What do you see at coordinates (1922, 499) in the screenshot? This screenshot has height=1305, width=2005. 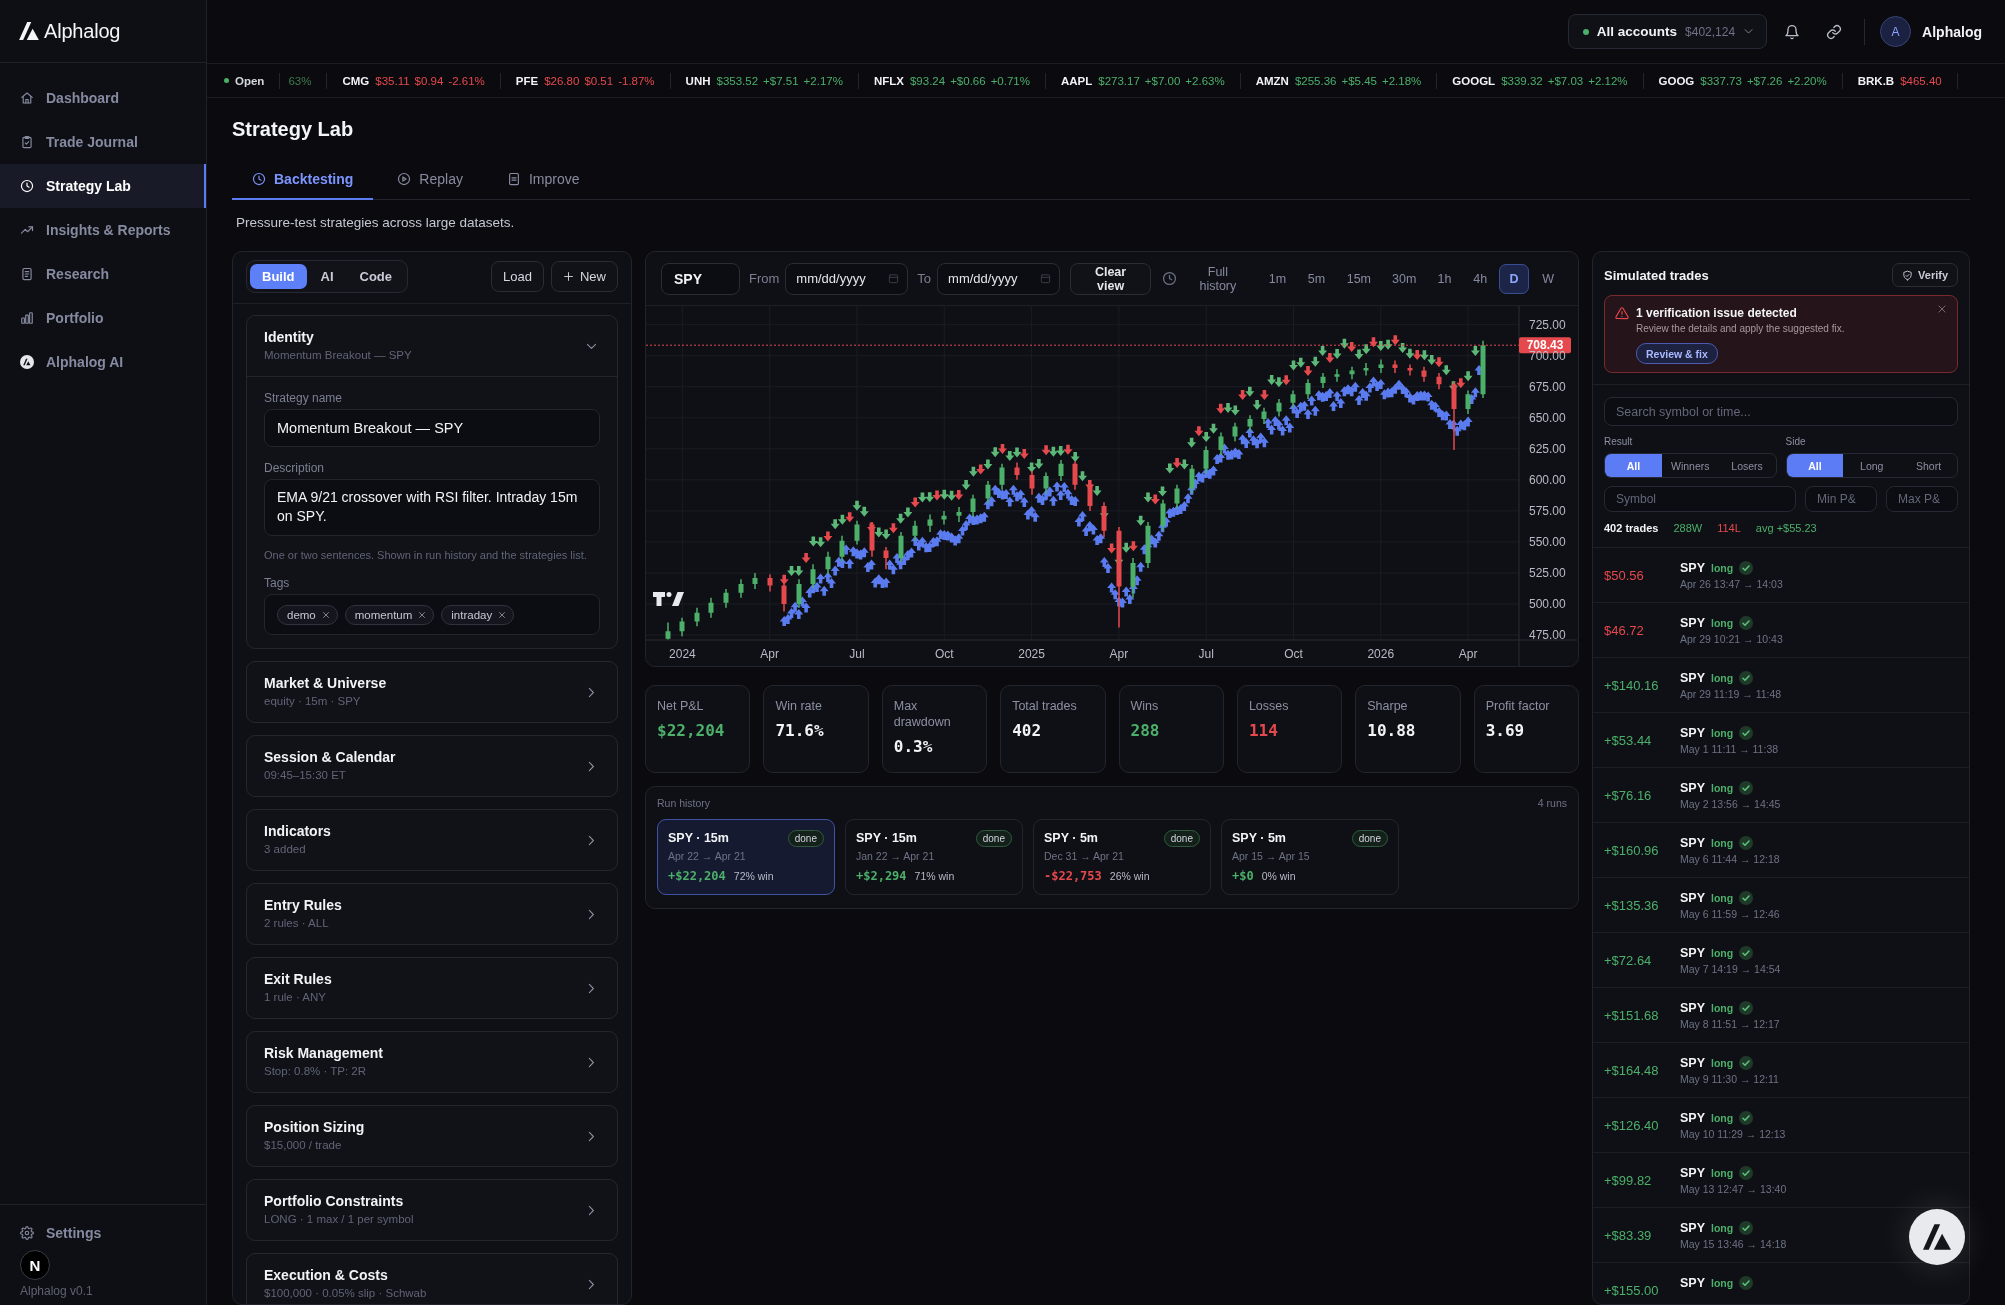 I see `filter-input: Max P&` at bounding box center [1922, 499].